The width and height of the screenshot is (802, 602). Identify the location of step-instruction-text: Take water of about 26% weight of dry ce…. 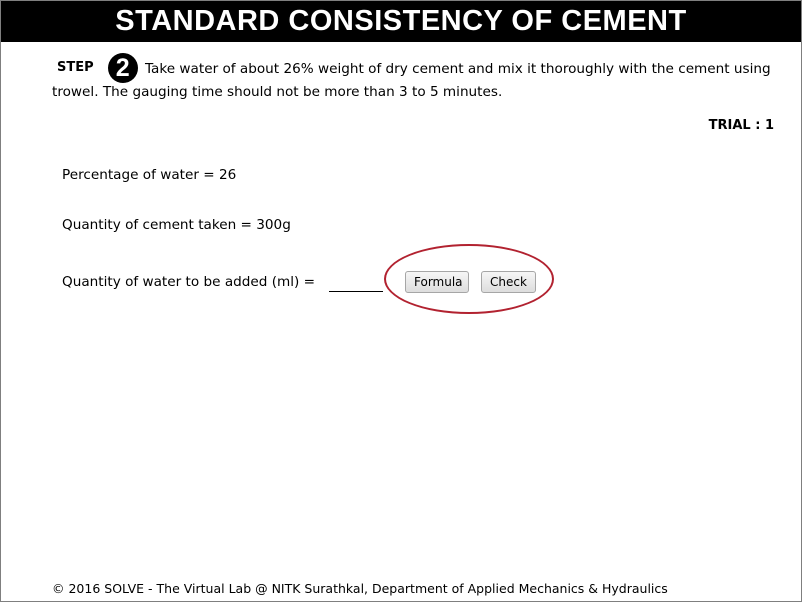
(411, 80).